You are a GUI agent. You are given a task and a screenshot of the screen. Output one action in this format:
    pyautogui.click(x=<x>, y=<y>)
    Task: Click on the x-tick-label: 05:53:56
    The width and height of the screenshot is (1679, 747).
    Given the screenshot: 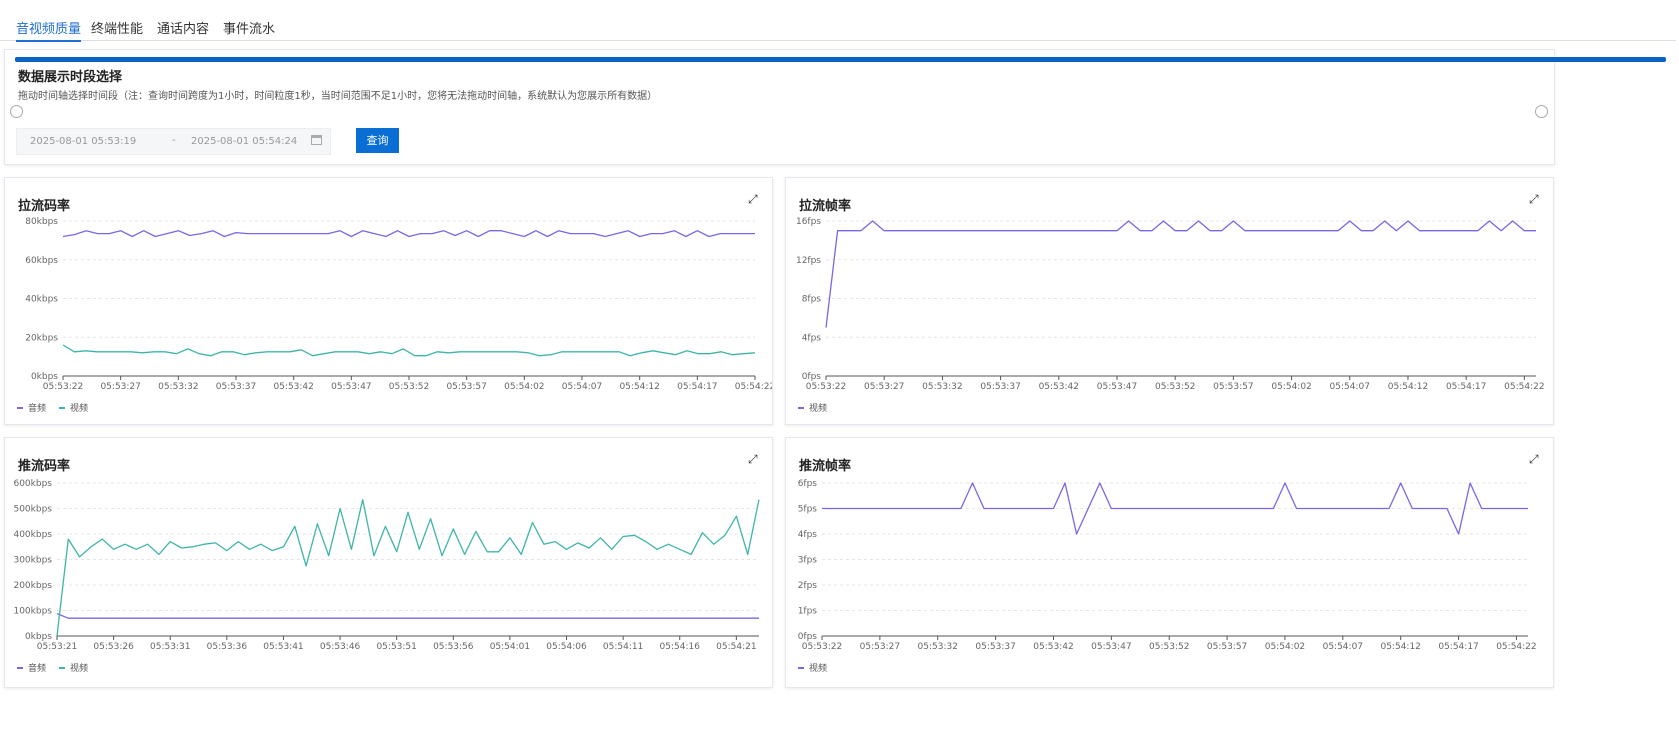 What is the action you would take?
    pyautogui.click(x=453, y=647)
    